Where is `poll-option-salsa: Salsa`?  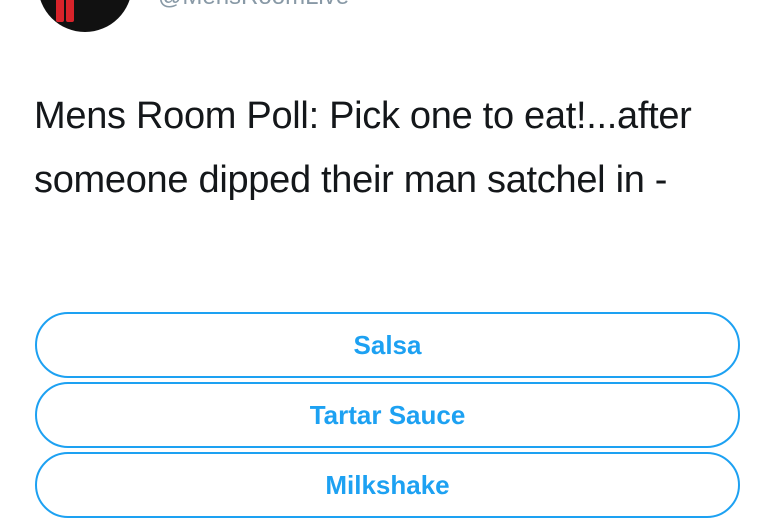 poll-option-salsa: Salsa is located at coordinates (387, 345).